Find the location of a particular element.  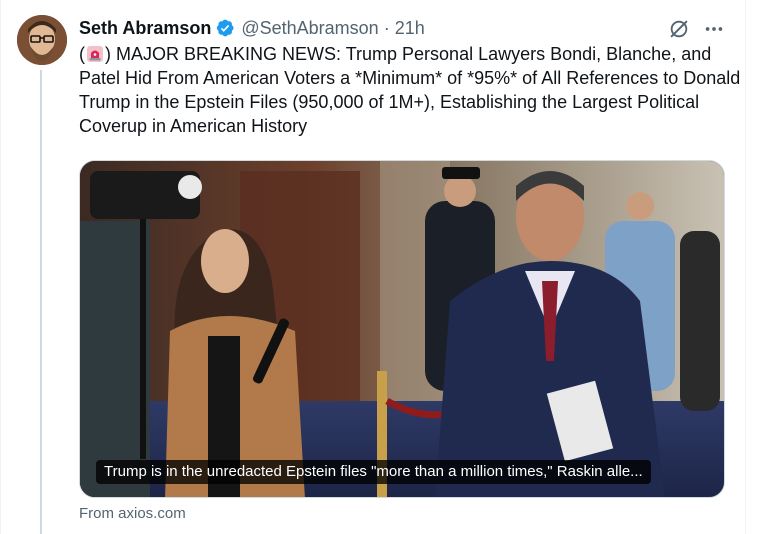

avatar-portrait-icon is located at coordinates (42, 40).